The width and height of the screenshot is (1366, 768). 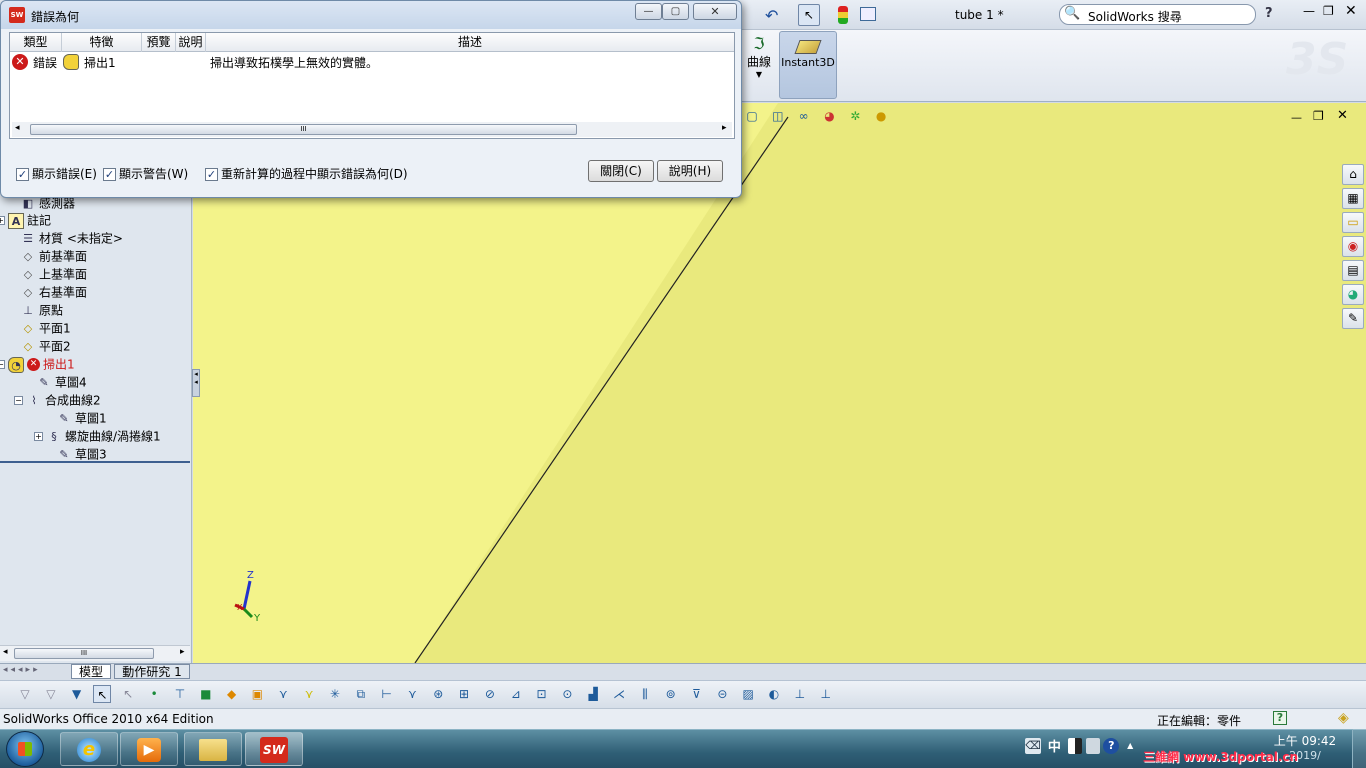 I want to click on render-icon: ●, so click(x=881, y=116).